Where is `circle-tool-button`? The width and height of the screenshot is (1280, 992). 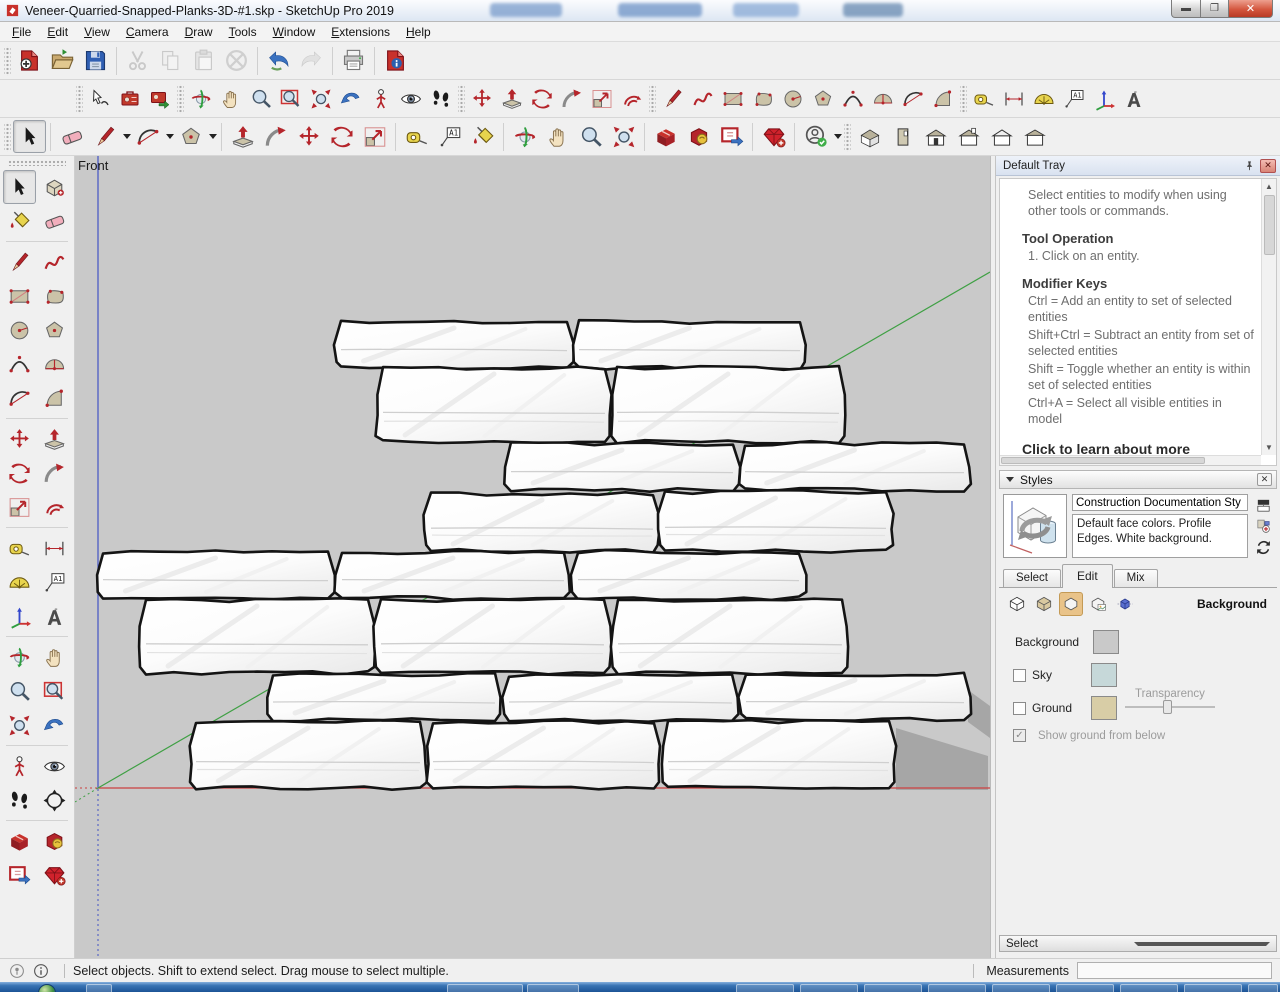 circle-tool-button is located at coordinates (793, 99).